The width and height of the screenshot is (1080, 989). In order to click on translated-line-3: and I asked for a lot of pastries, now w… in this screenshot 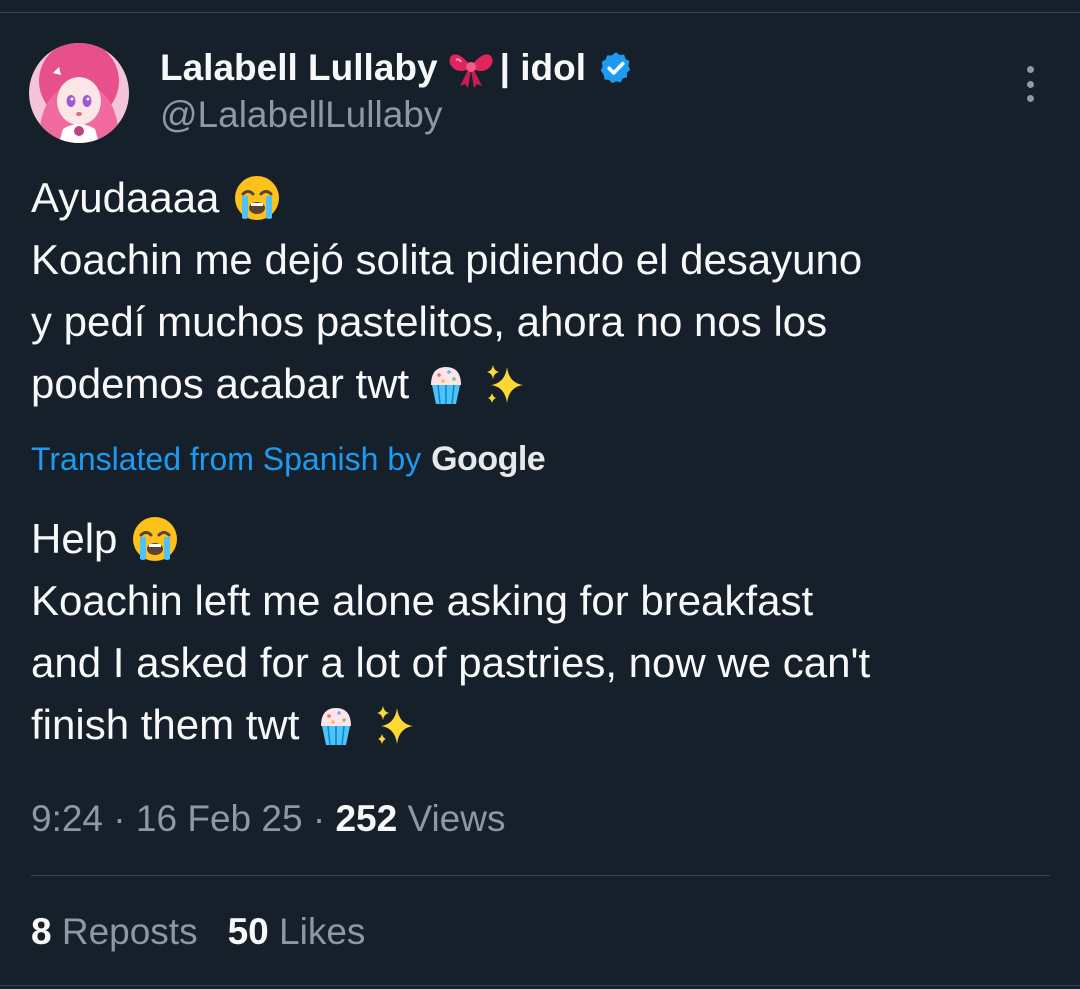, I will do `click(451, 662)`.